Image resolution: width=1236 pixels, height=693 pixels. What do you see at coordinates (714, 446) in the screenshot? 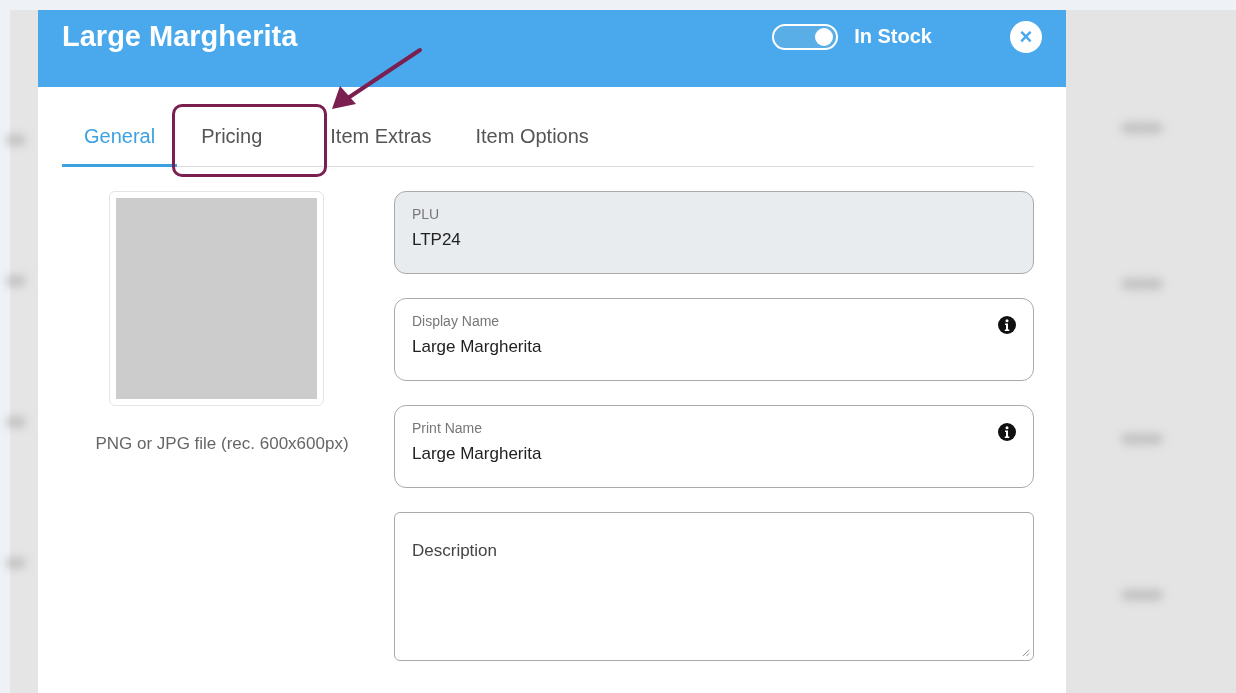
I see `input-field: Print Name Large Margherita` at bounding box center [714, 446].